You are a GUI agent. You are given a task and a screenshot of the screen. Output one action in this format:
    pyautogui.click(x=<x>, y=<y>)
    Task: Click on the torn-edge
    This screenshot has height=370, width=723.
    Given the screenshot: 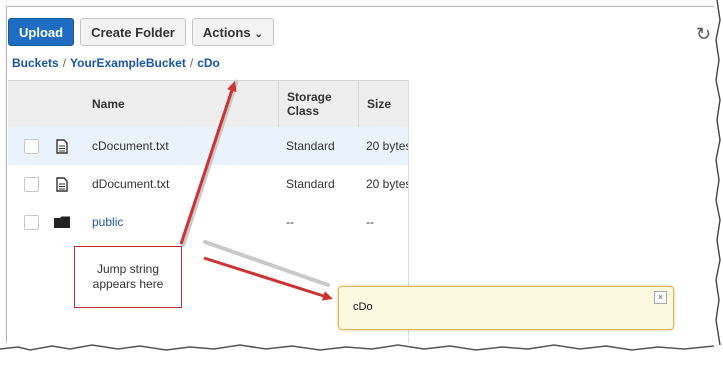 What is the action you would take?
    pyautogui.click(x=361, y=354)
    